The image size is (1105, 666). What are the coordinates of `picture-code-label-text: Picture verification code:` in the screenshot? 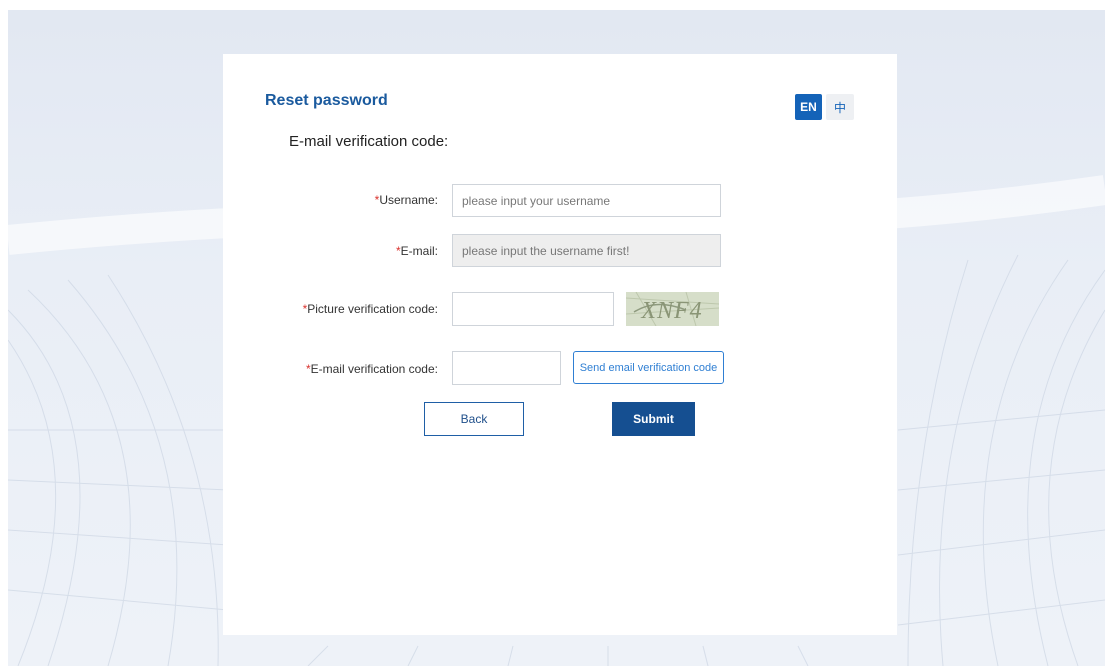 It's located at (372, 309).